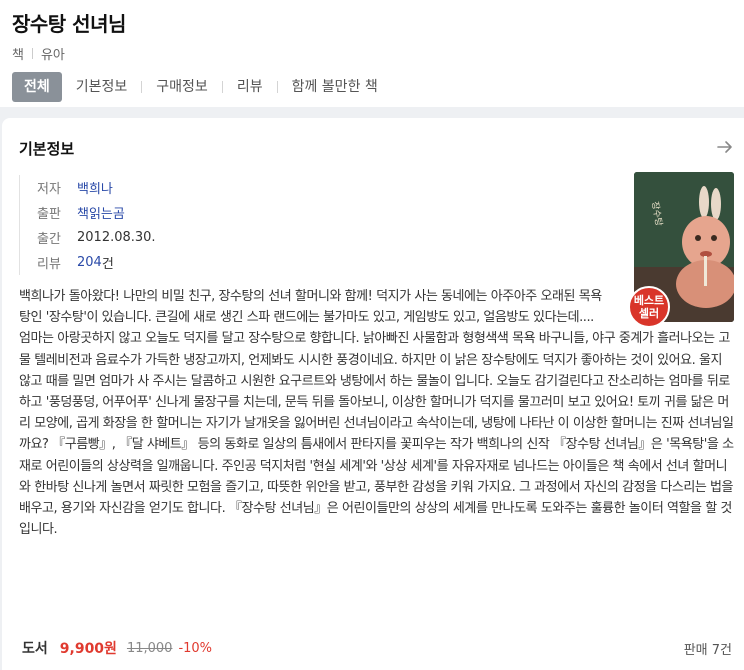 This screenshot has height=670, width=744. I want to click on page-title: 장수탕 선녀님, so click(69, 24).